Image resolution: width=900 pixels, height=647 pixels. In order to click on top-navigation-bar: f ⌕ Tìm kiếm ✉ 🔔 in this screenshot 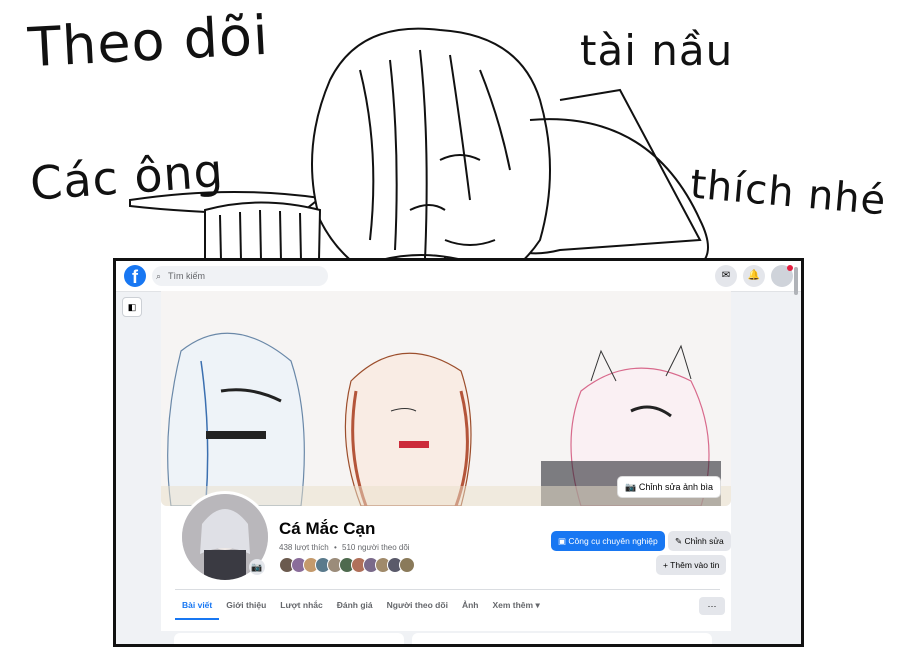, I will do `click(458, 276)`.